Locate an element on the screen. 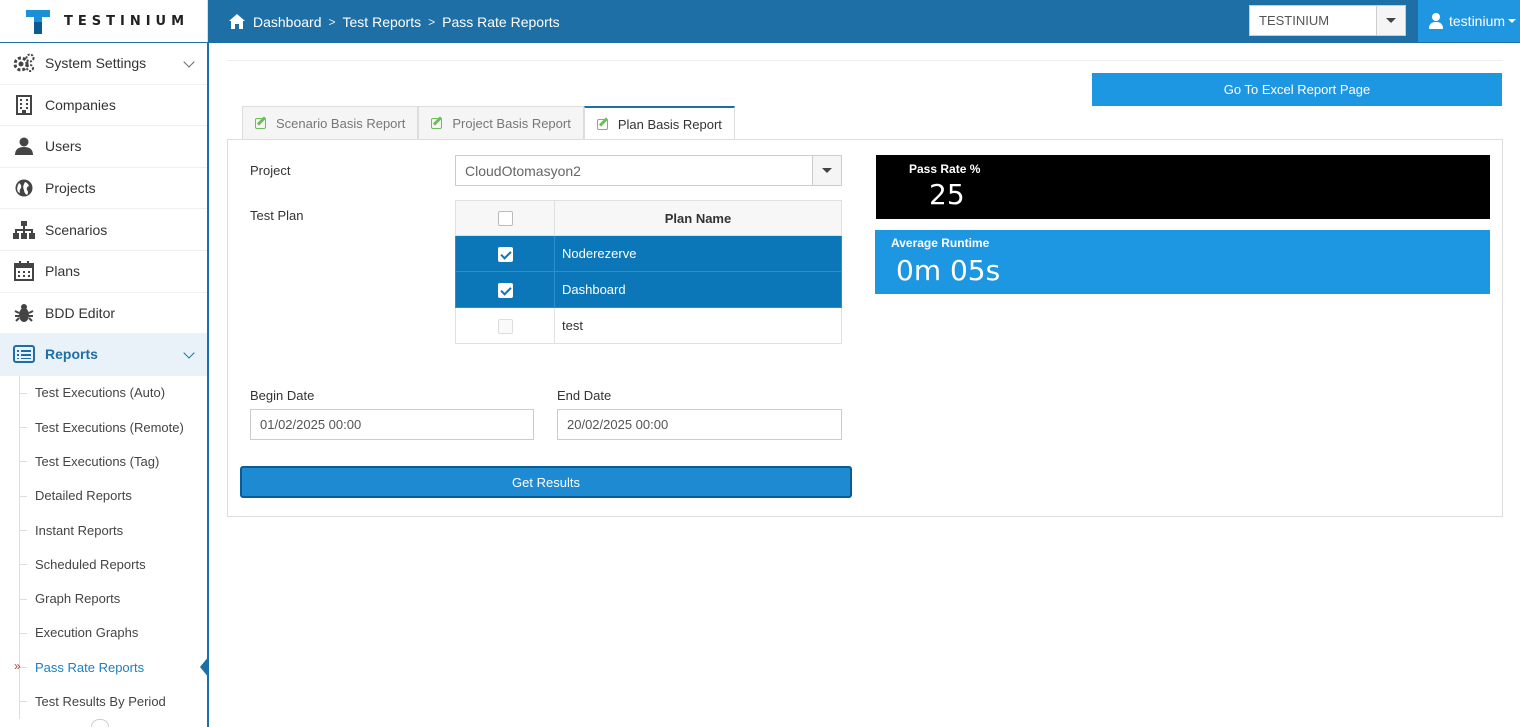 The image size is (1520, 727). sidebar-item-label: Reports is located at coordinates (71, 354).